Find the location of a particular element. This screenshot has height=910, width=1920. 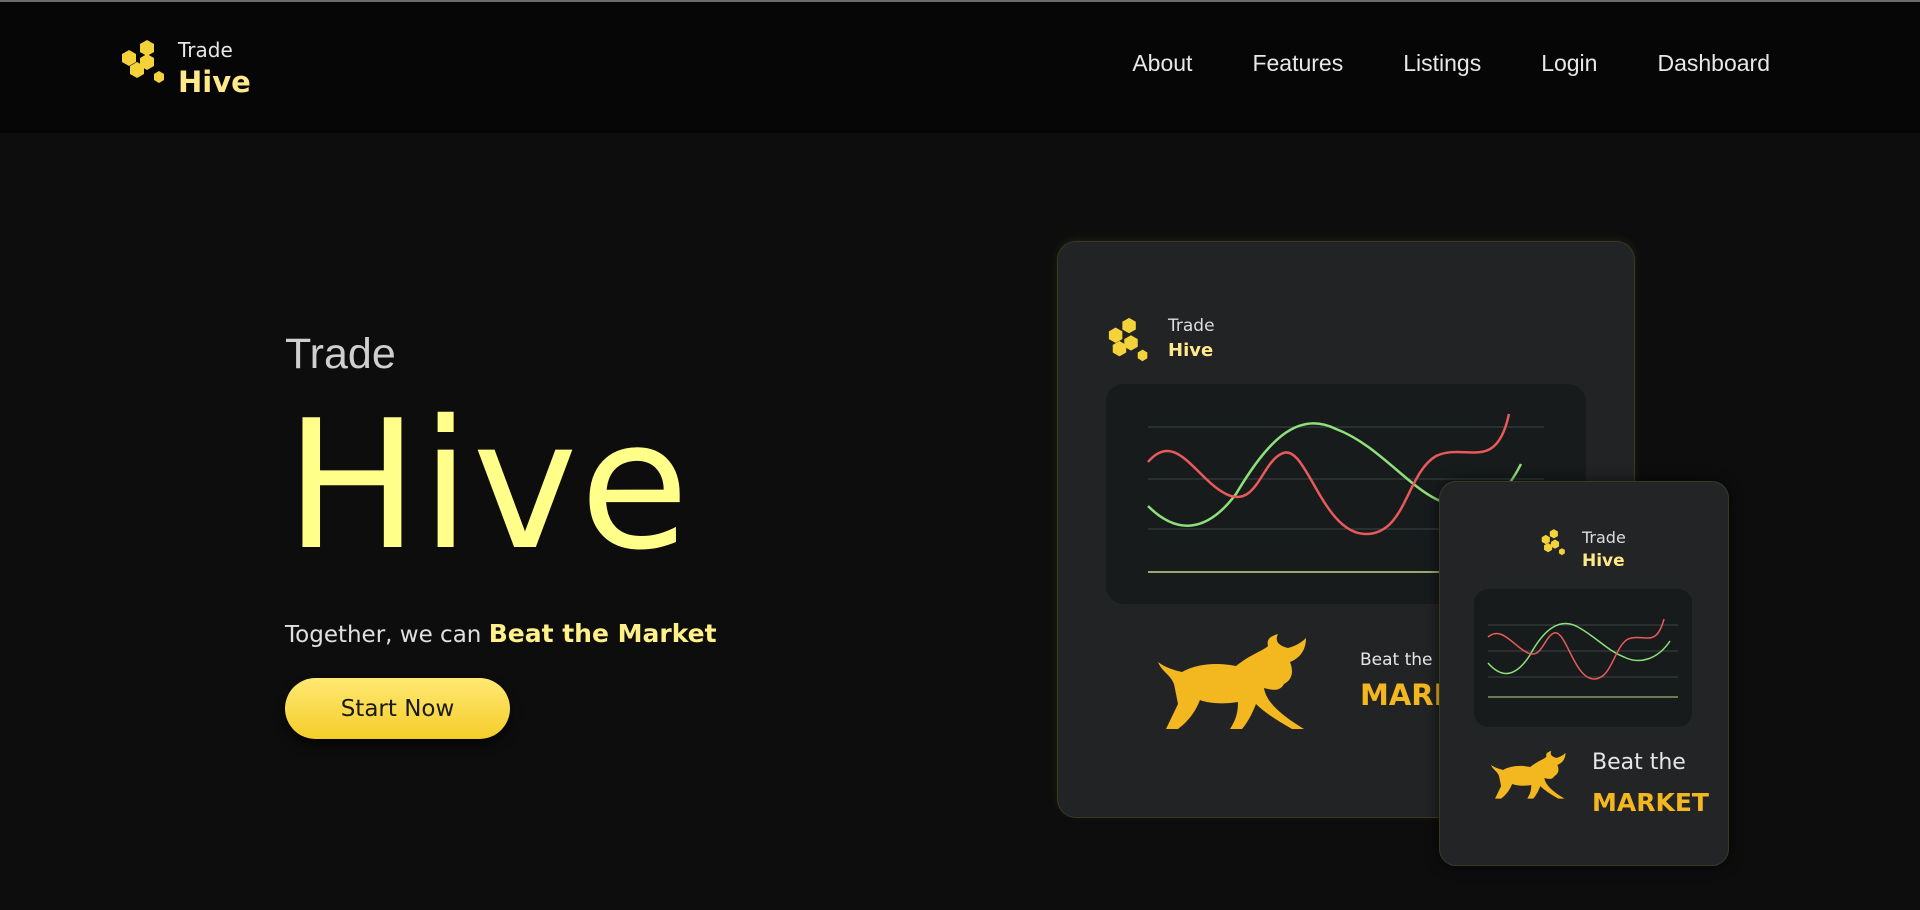

hero-tagline: Together, we can Beat the Market is located at coordinates (501, 633).